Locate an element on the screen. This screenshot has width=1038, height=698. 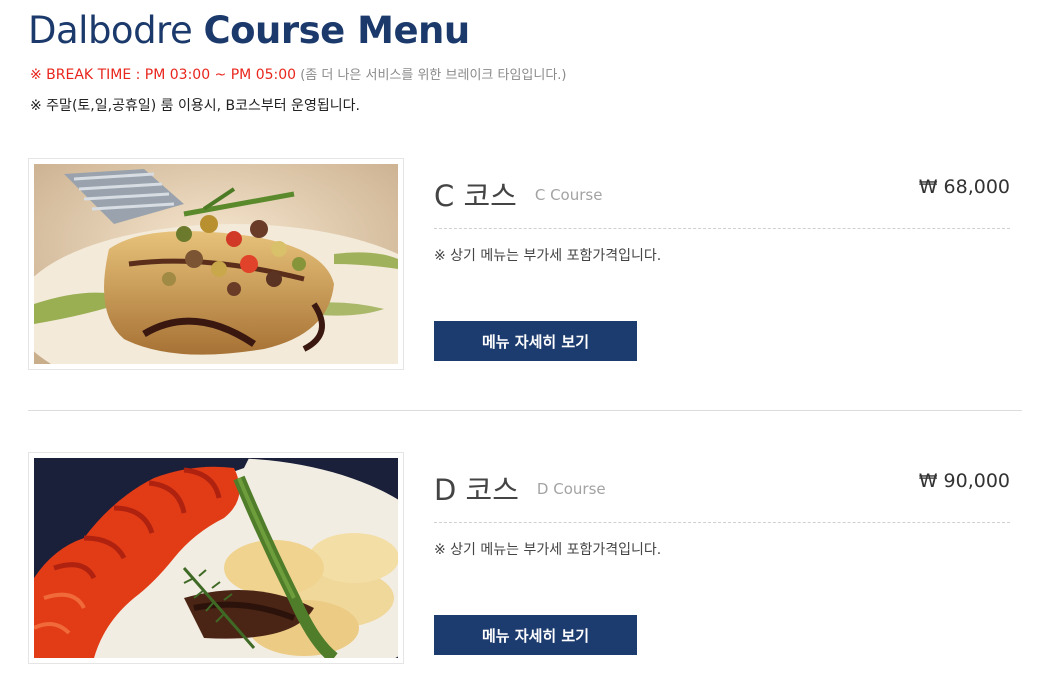
weekend-notice: ※ 주말(토,일,공휴일) 룸 이용시, B코스부터 운영됩니다. is located at coordinates (195, 106).